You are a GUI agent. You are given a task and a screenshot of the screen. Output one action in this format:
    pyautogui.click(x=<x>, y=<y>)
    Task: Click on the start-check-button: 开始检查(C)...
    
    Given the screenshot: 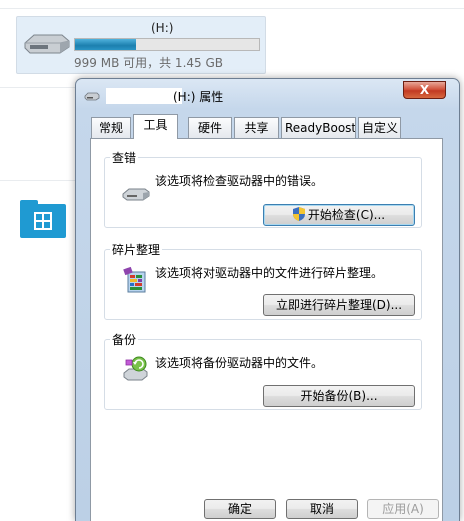 What is the action you would take?
    pyautogui.click(x=339, y=215)
    